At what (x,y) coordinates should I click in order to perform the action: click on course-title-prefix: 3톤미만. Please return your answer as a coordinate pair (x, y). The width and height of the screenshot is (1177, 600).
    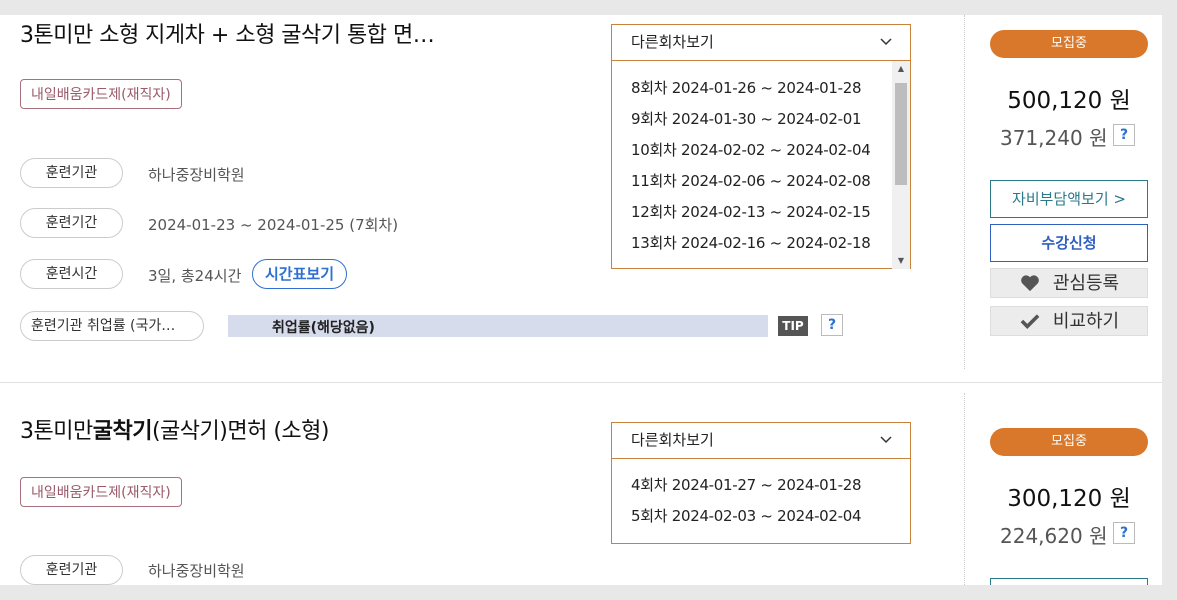
    Looking at the image, I should click on (56, 431).